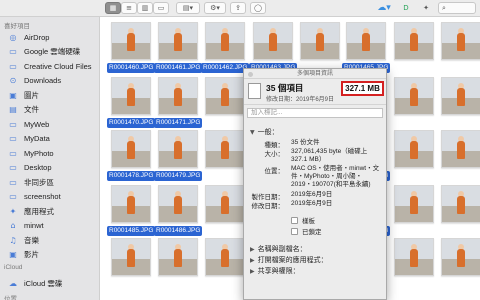 Image resolution: width=480 pixels, height=300 pixels. I want to click on sidebar-item: ⊙ Downloads, so click(49, 81).